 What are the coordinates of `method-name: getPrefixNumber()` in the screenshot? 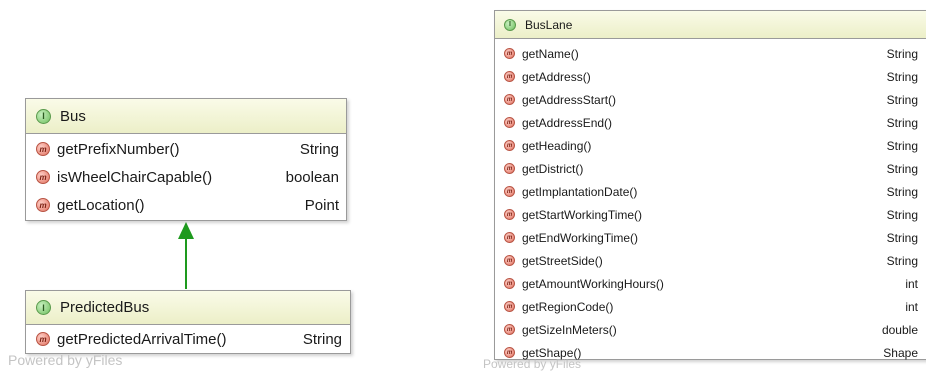 It's located at (118, 149).